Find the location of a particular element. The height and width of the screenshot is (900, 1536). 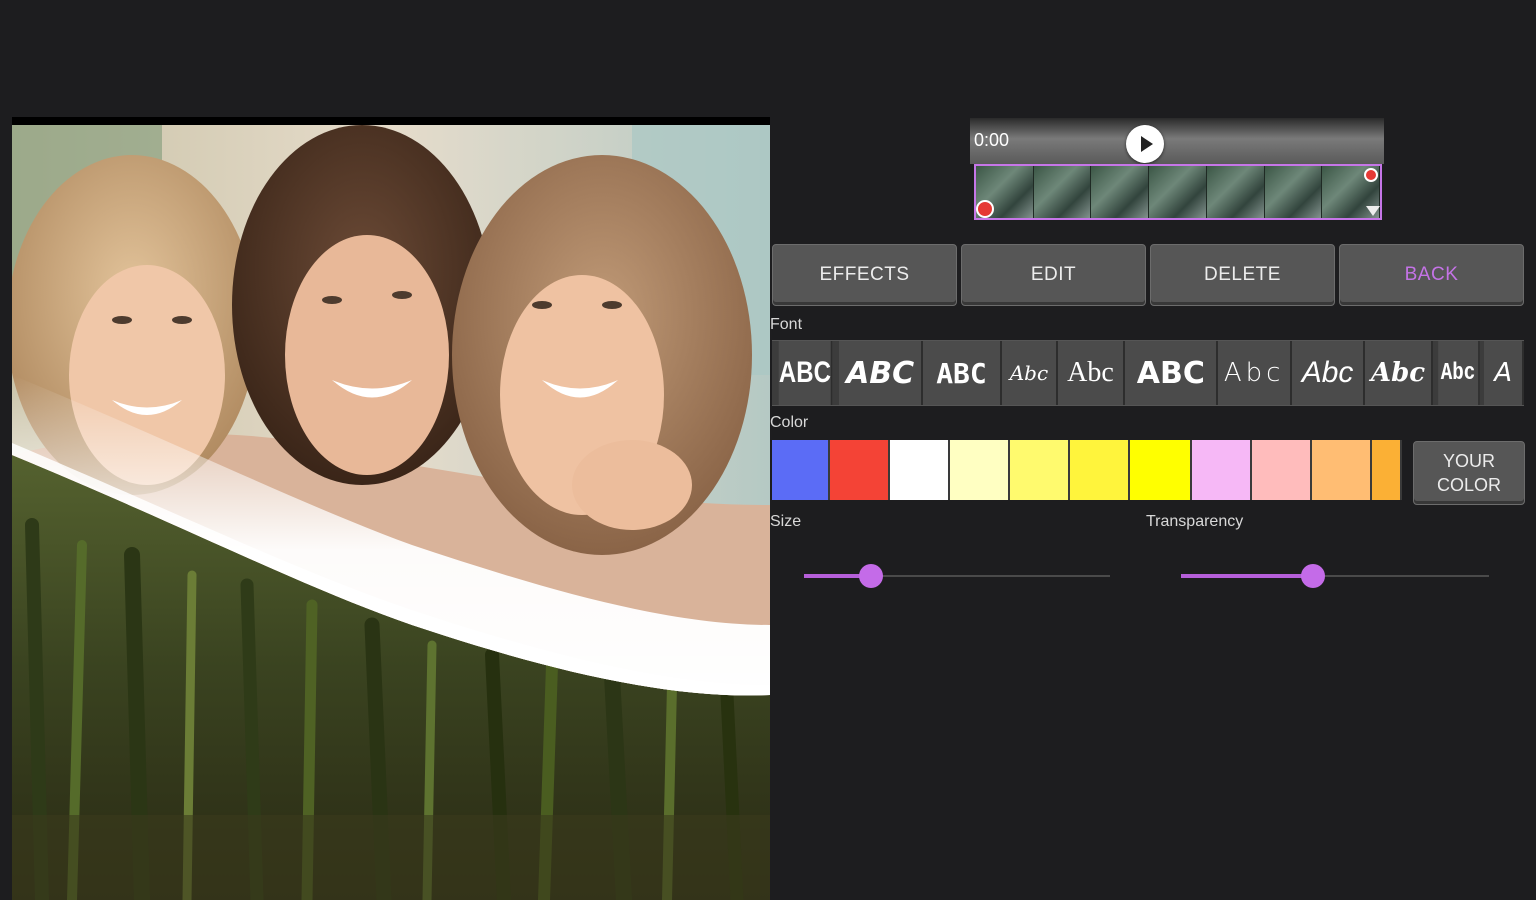

size-slider is located at coordinates (957, 576).